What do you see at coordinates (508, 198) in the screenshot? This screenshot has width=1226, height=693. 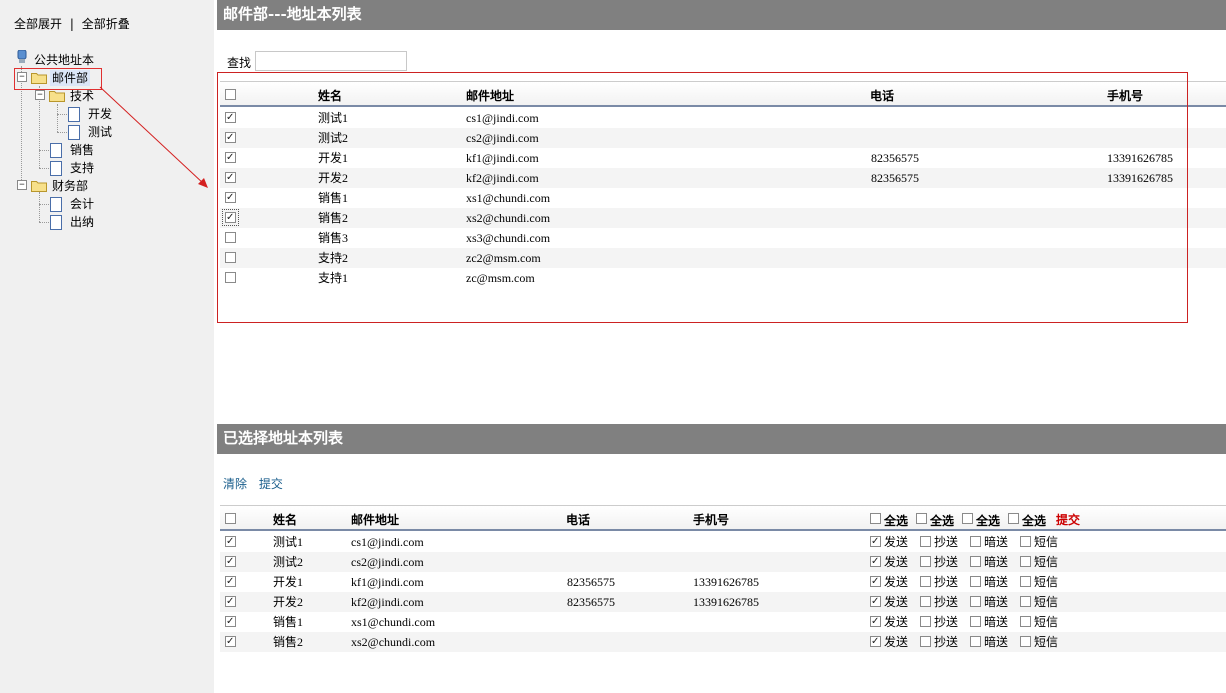 I see `cell-email: xs1@chundi.com` at bounding box center [508, 198].